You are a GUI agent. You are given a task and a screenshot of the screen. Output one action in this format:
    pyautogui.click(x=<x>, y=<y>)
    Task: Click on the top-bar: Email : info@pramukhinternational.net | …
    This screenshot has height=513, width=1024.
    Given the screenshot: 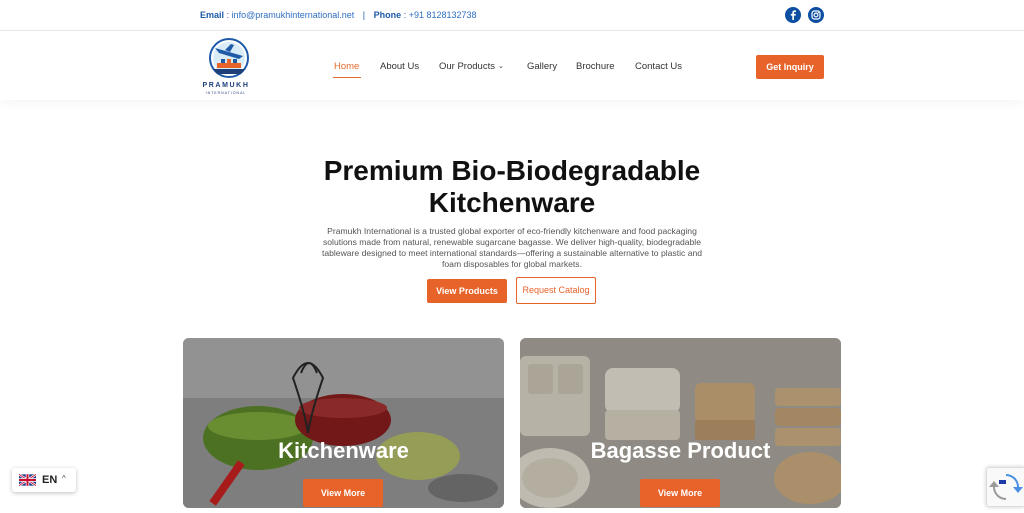 What is the action you would take?
    pyautogui.click(x=512, y=15)
    